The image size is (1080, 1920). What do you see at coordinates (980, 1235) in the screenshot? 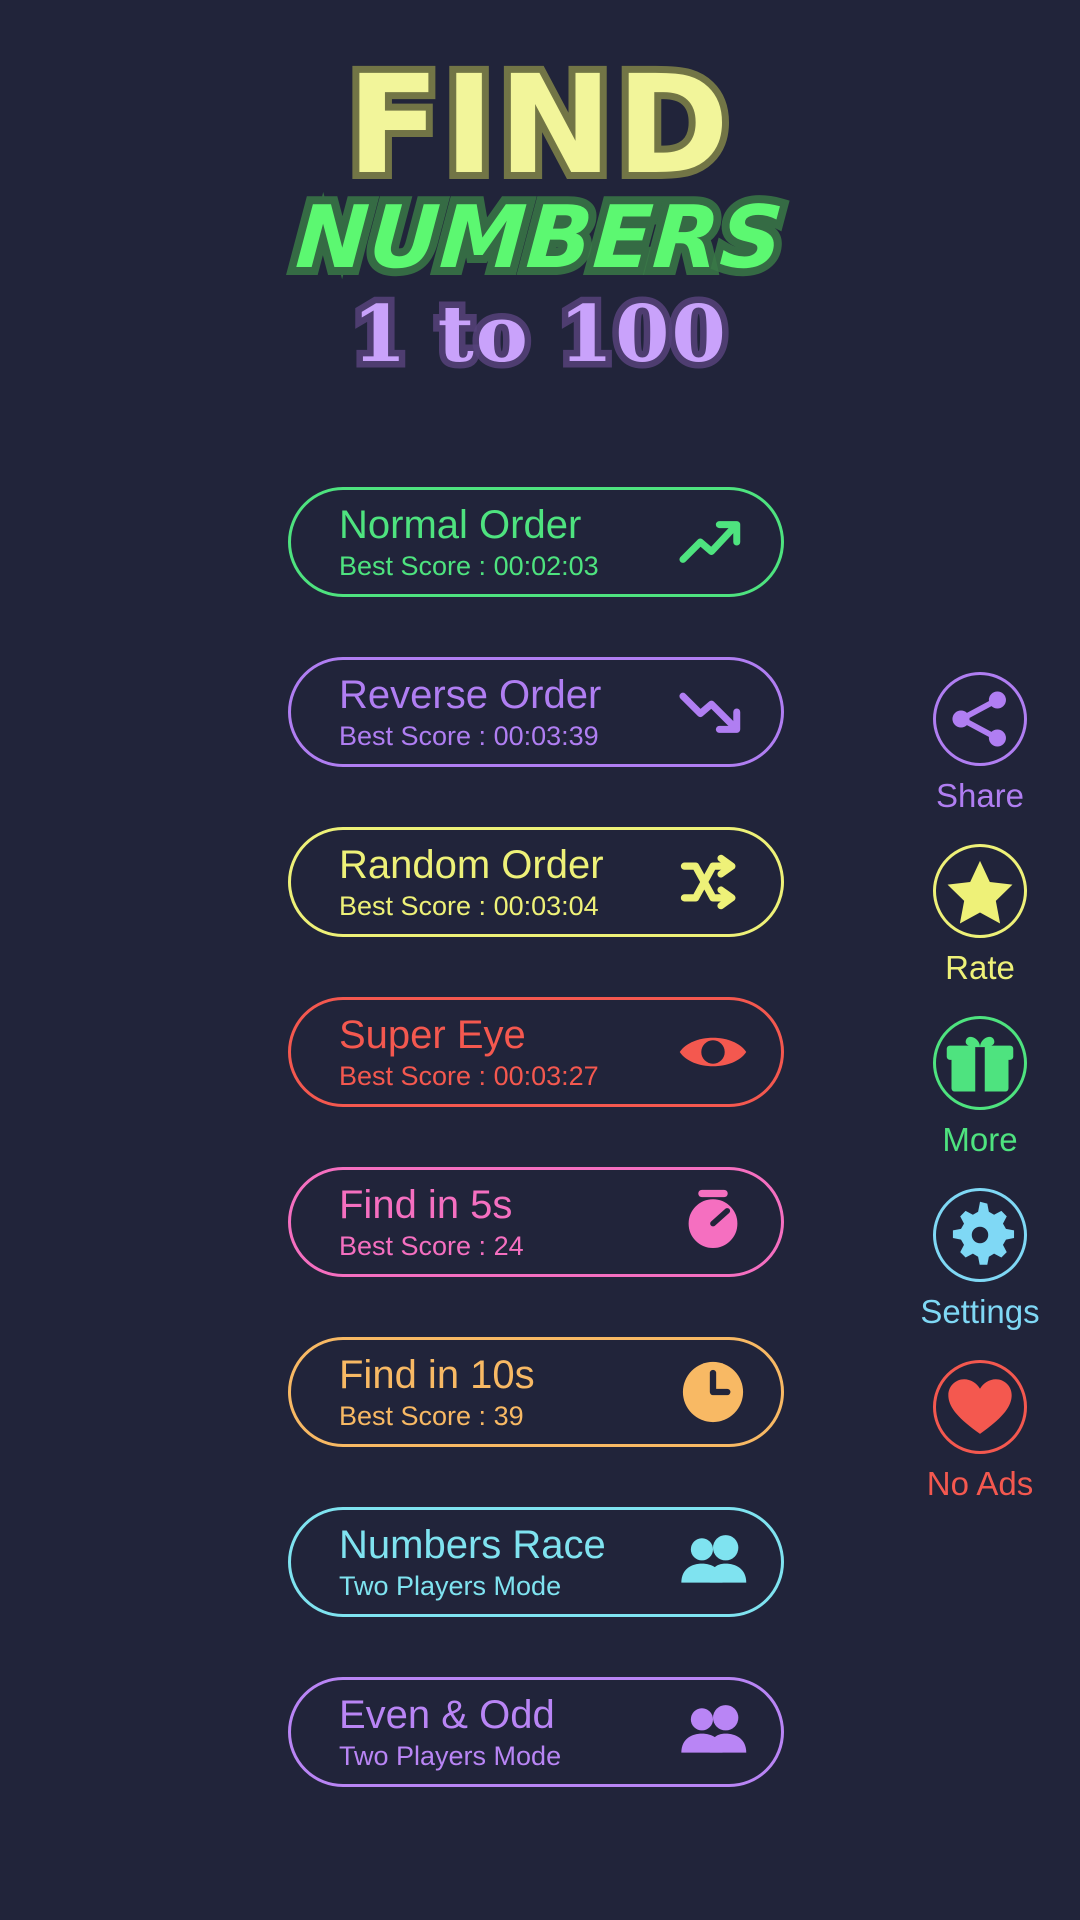
I see `gear-icon` at bounding box center [980, 1235].